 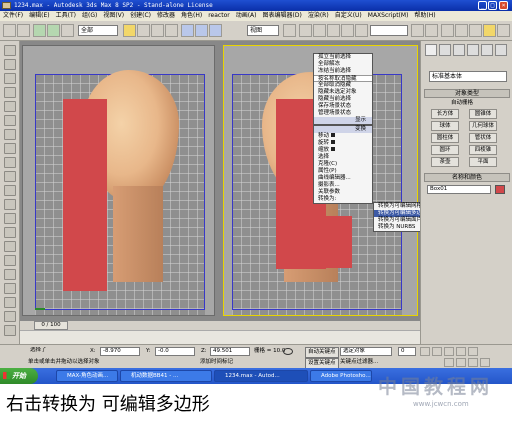 What do you see at coordinates (201, 30) in the screenshot?
I see `rotate-icon` at bounding box center [201, 30].